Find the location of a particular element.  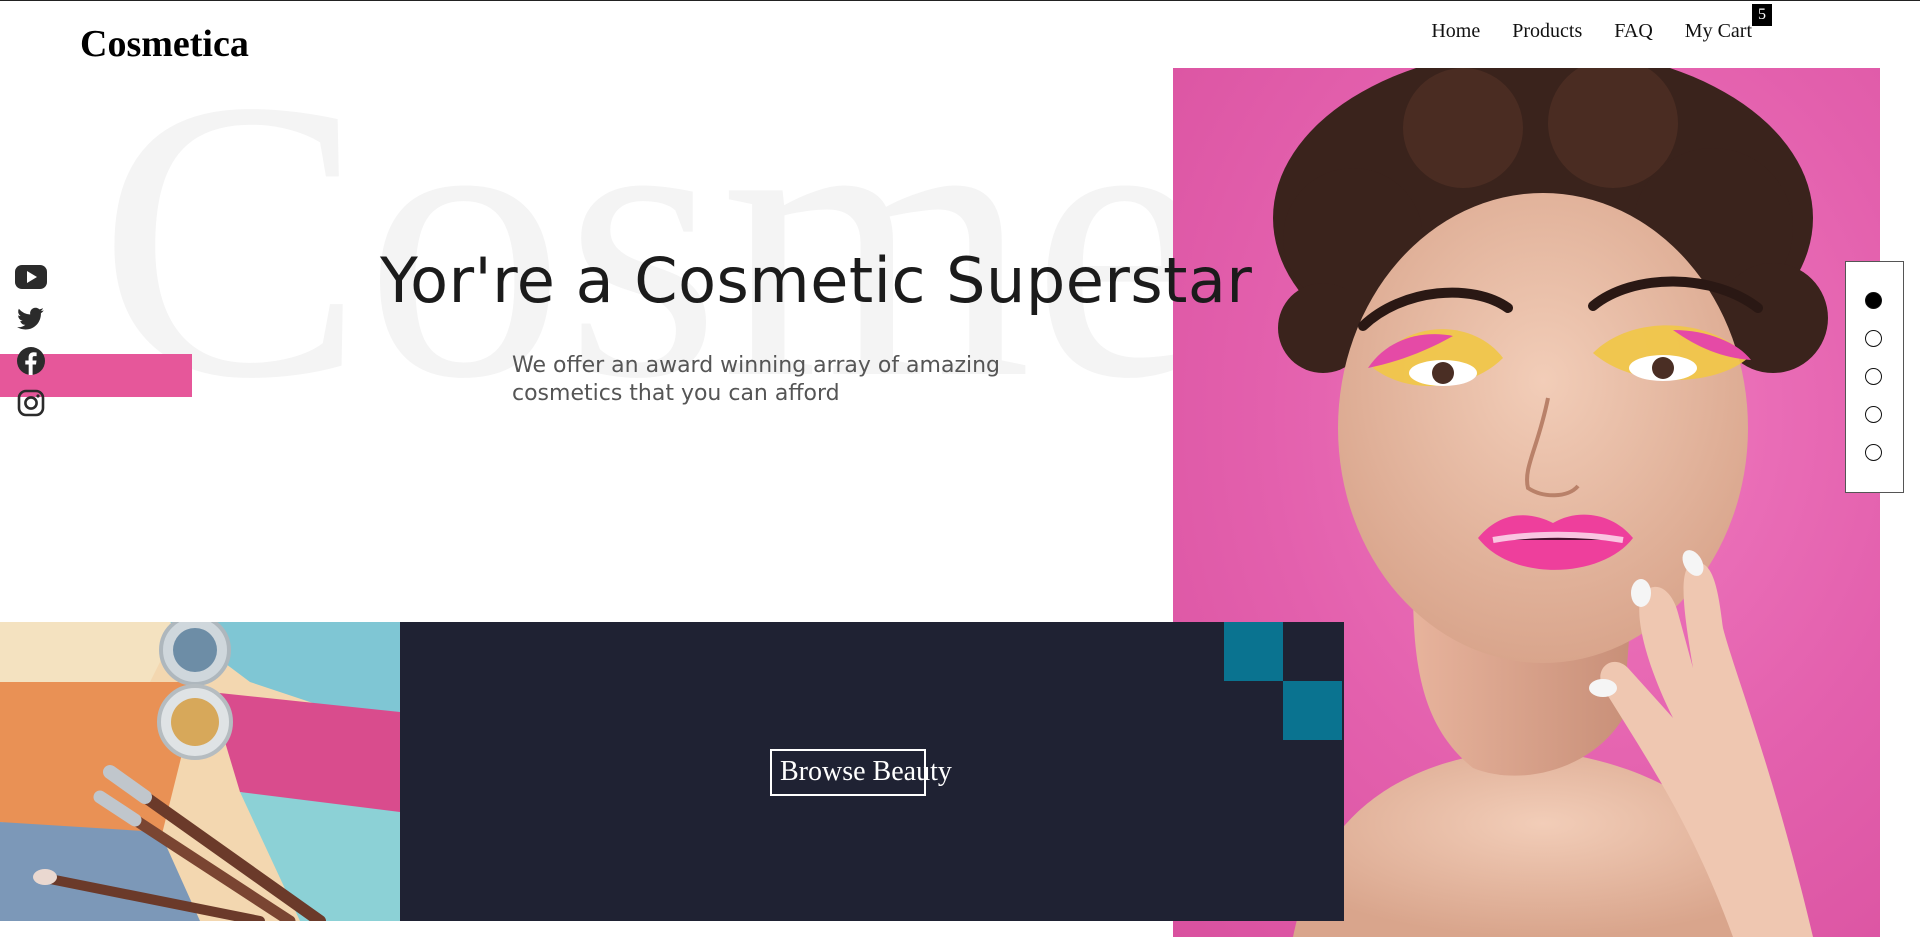

nav-cart-label: My Cart is located at coordinates (1718, 31).